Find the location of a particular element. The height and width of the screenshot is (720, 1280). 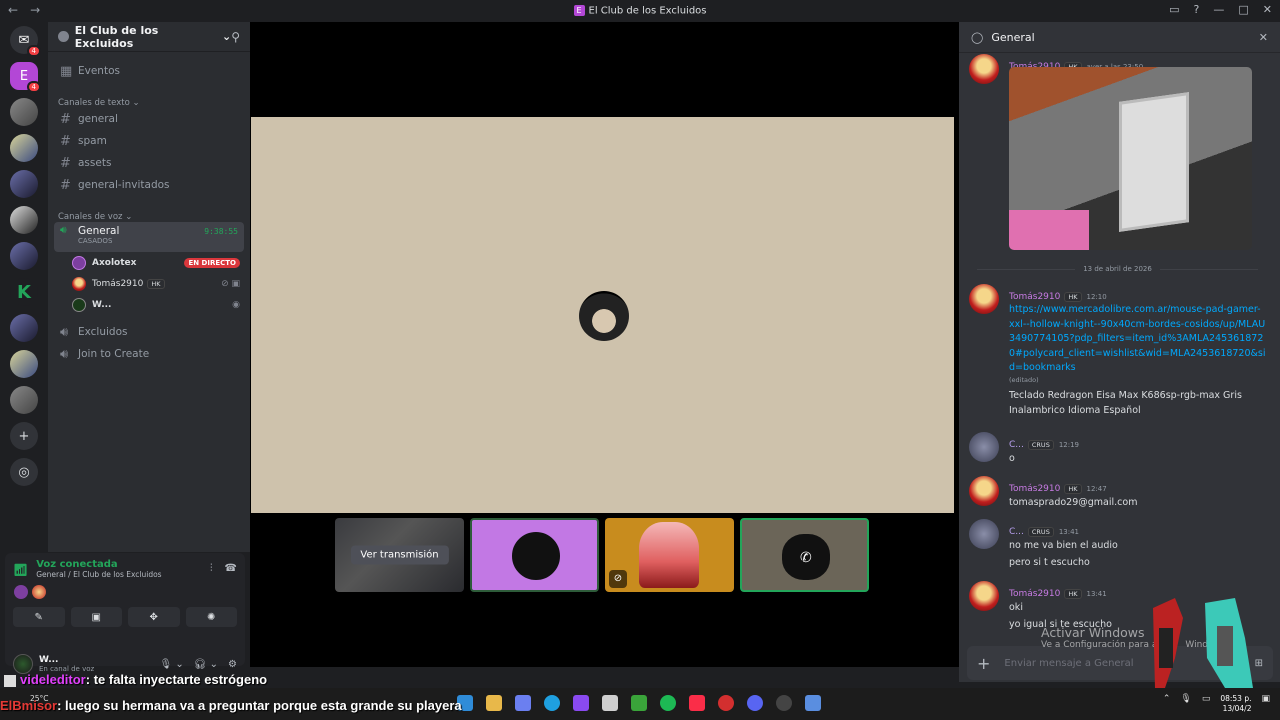

inbox-icon: ▭ is located at coordinates (1174, 9).